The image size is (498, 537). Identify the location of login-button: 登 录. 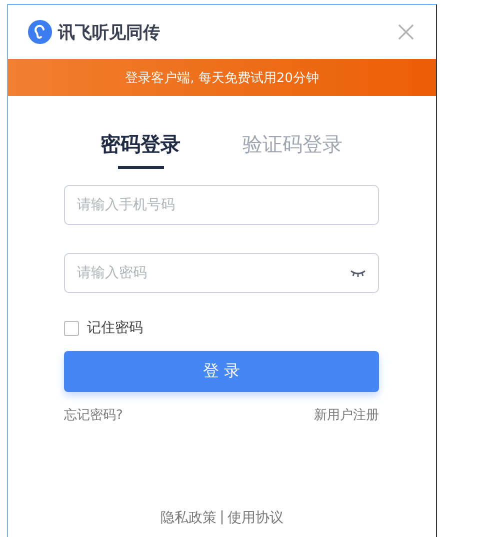
(221, 371).